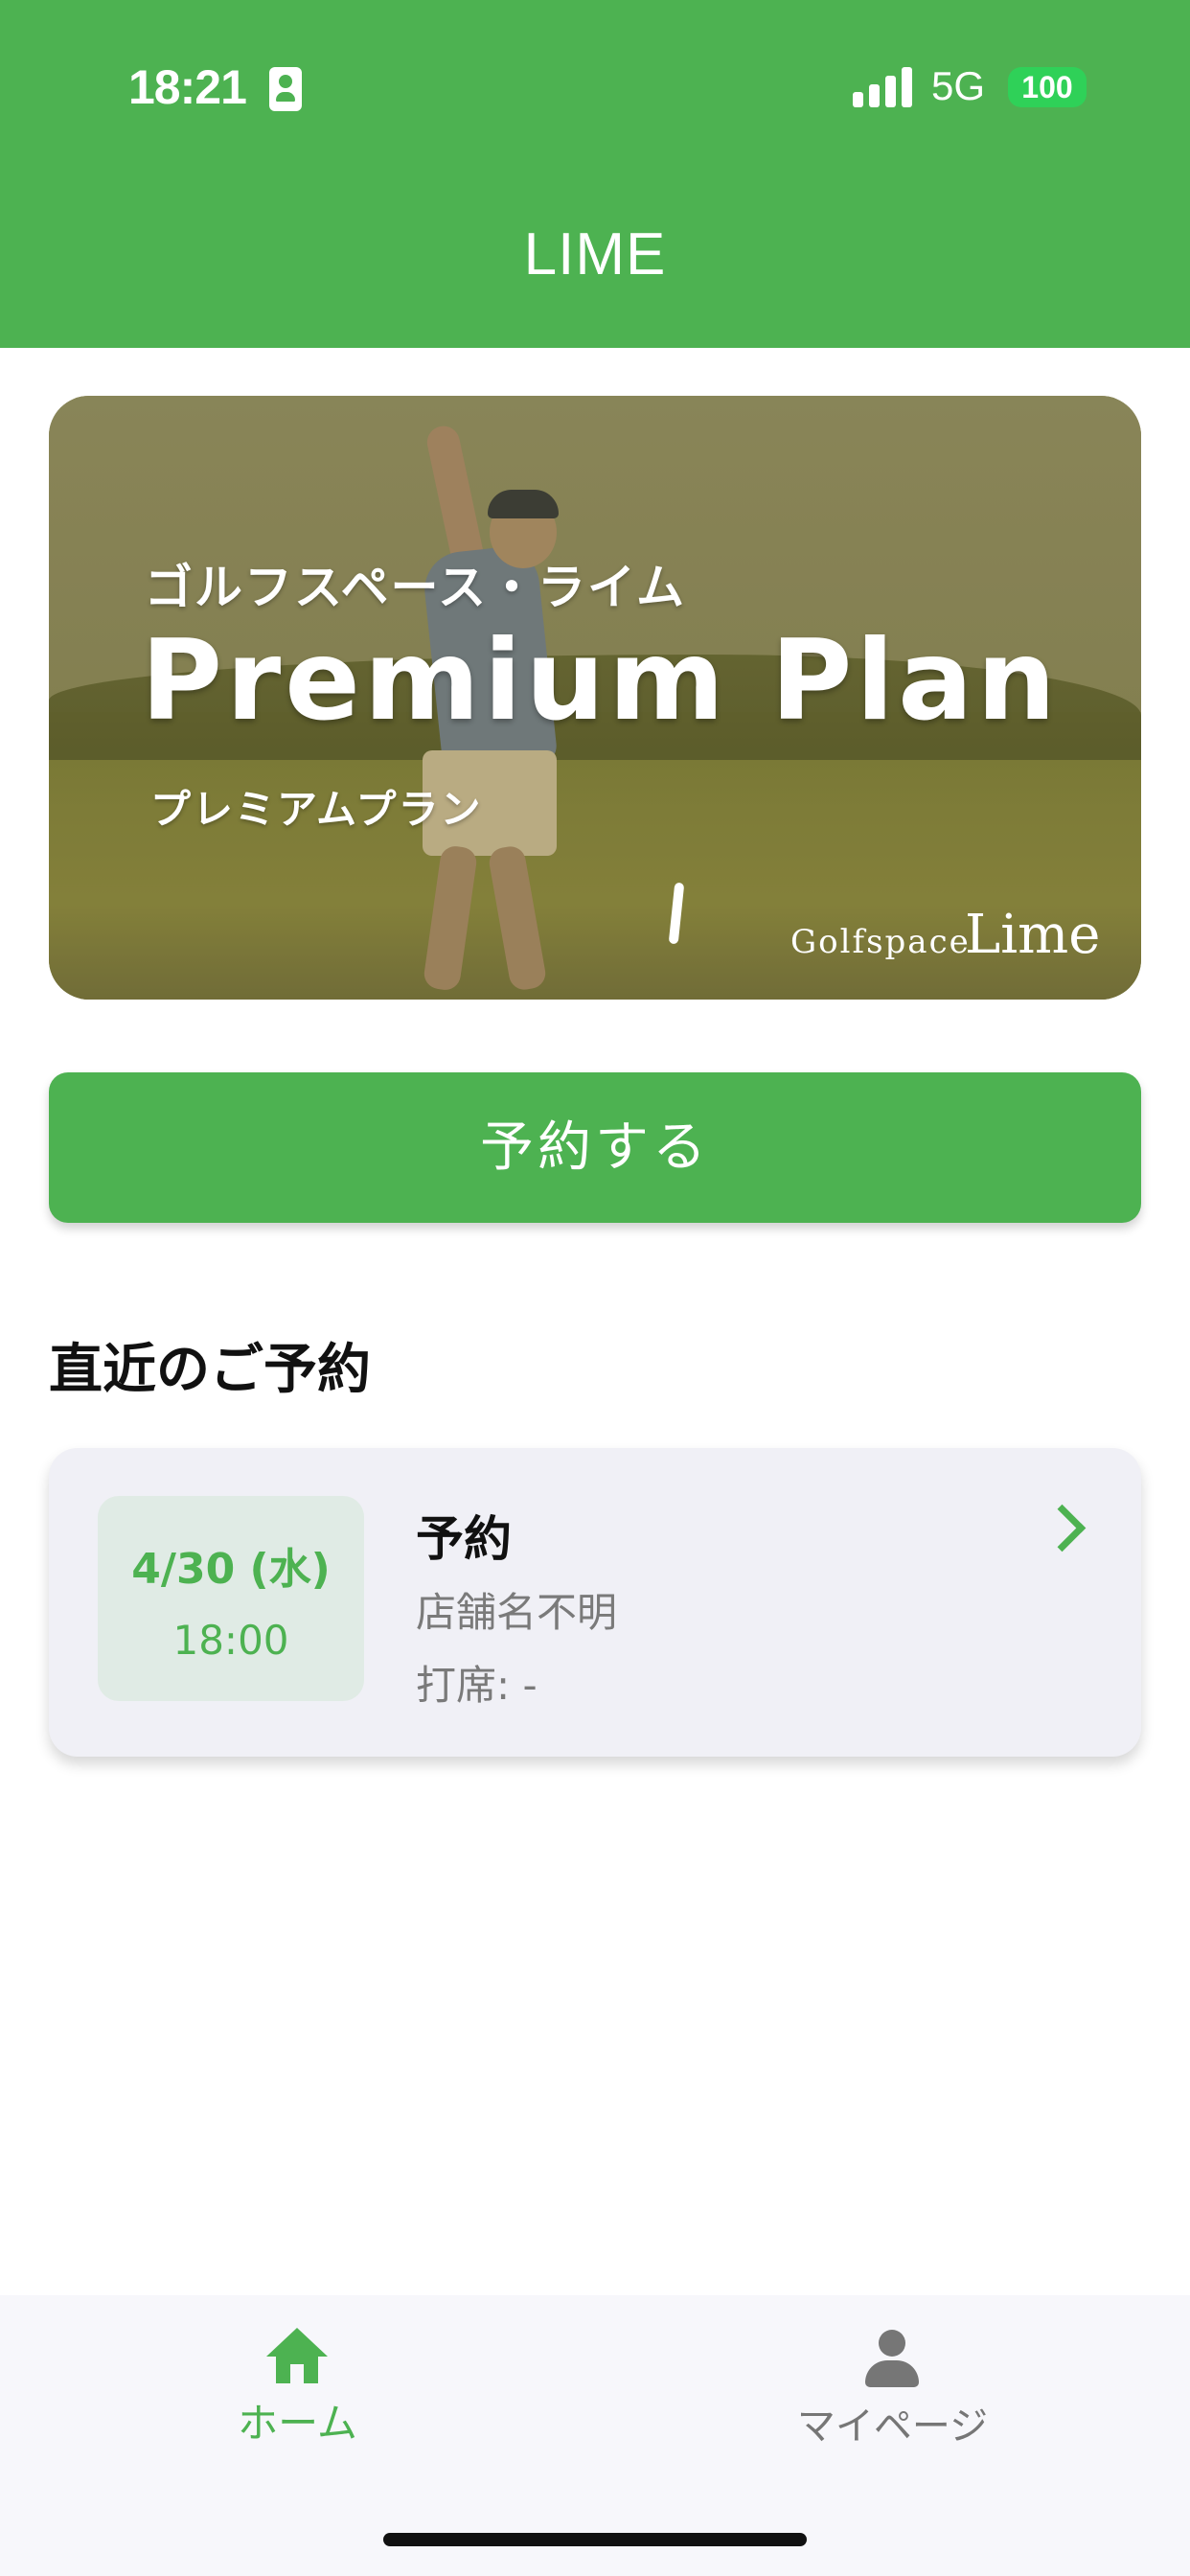  What do you see at coordinates (892, 2358) in the screenshot?
I see `person-icon` at bounding box center [892, 2358].